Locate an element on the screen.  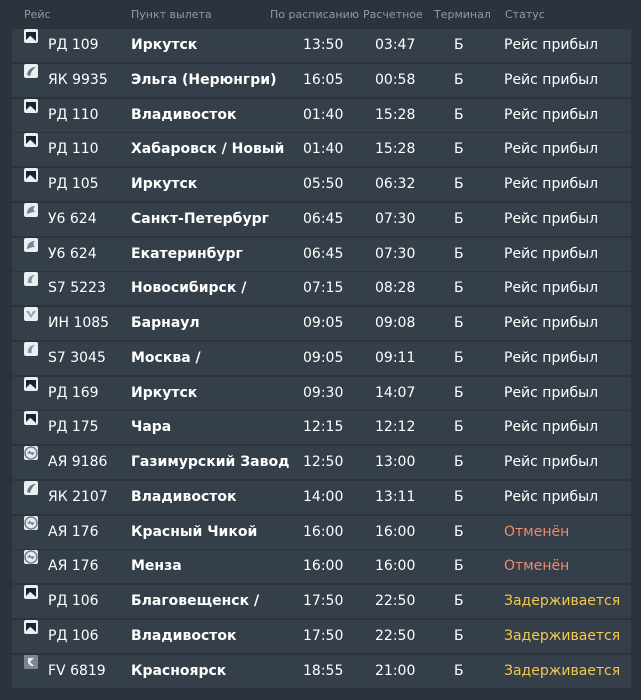
origin-city: Красноярск is located at coordinates (179, 670).